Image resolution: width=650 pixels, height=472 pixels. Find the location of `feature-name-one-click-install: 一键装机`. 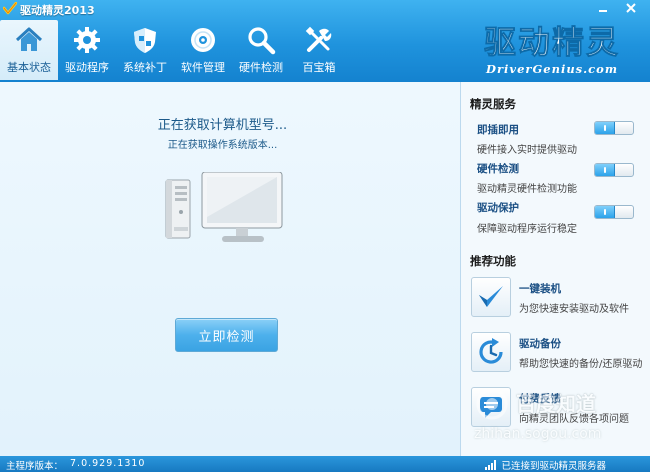

feature-name-one-click-install: 一键装机 is located at coordinates (540, 288).